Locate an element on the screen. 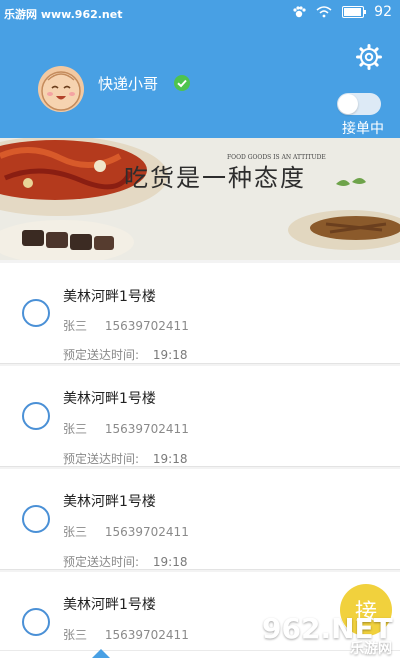  site-watermark: 962.NET 乐游网 is located at coordinates (331, 636).